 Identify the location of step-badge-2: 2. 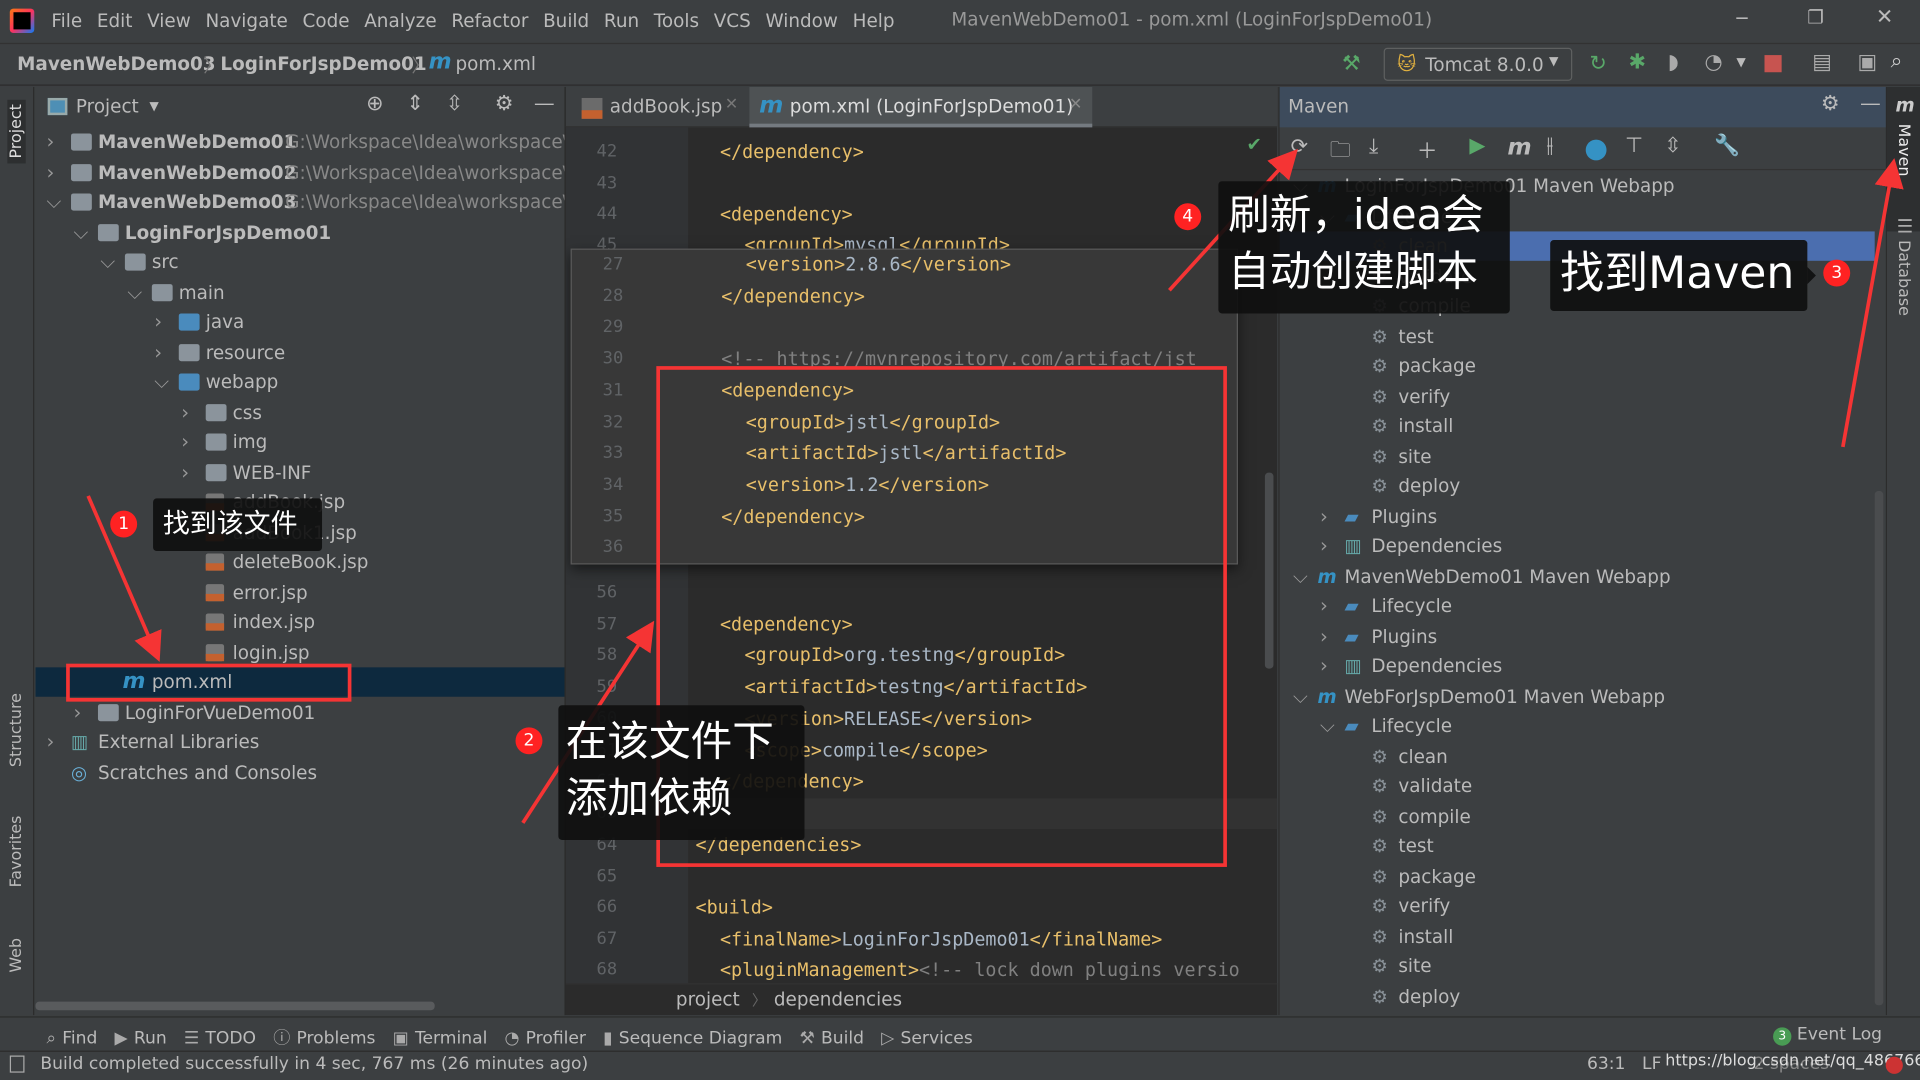
(529, 741).